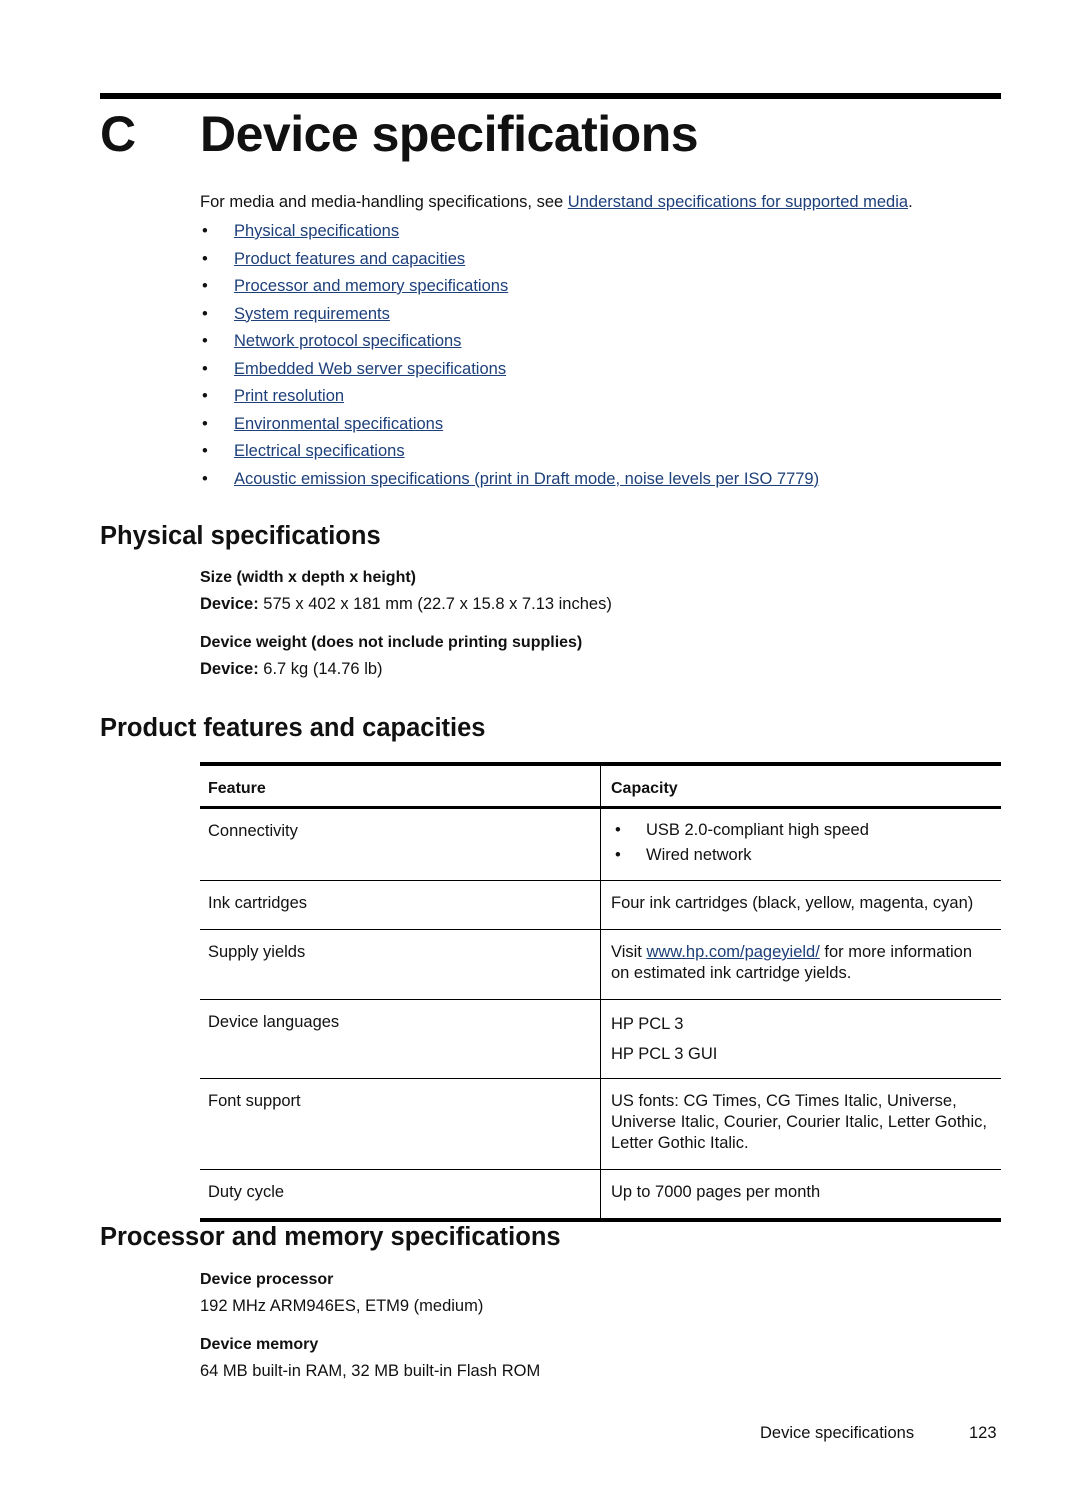  Describe the element at coordinates (801, 1039) in the screenshot. I see `capacity-cell: HP PCL 3 HP PCL 3 GUI` at that location.